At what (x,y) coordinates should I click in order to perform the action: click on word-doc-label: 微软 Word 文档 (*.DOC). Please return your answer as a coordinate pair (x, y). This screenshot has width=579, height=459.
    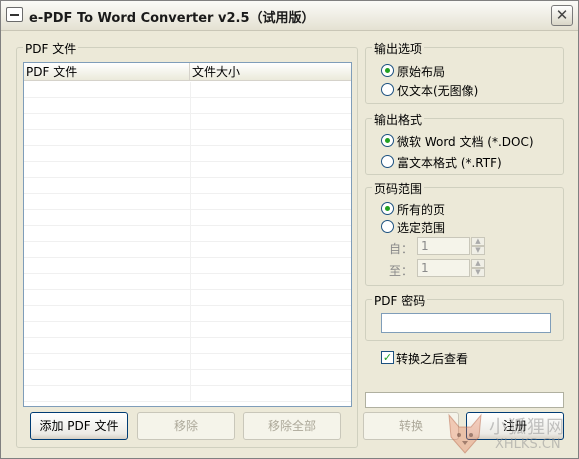
    Looking at the image, I should click on (465, 141).